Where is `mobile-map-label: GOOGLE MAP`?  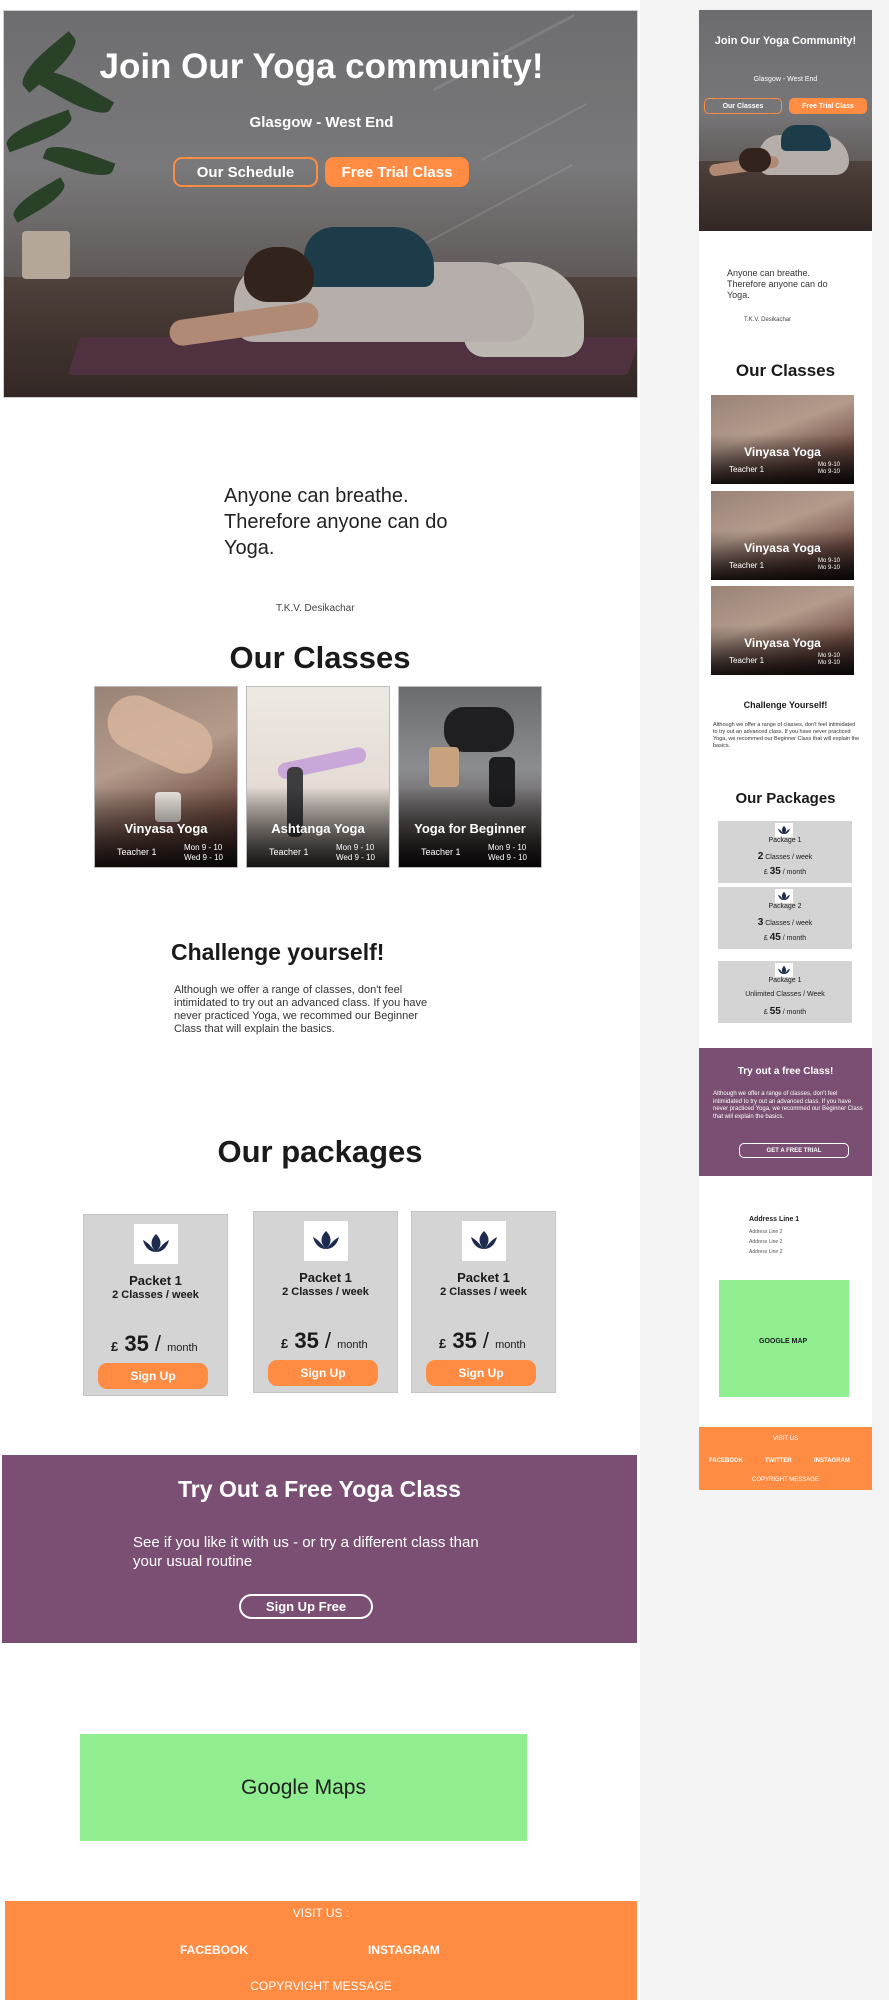 mobile-map-label: GOOGLE MAP is located at coordinates (783, 1341).